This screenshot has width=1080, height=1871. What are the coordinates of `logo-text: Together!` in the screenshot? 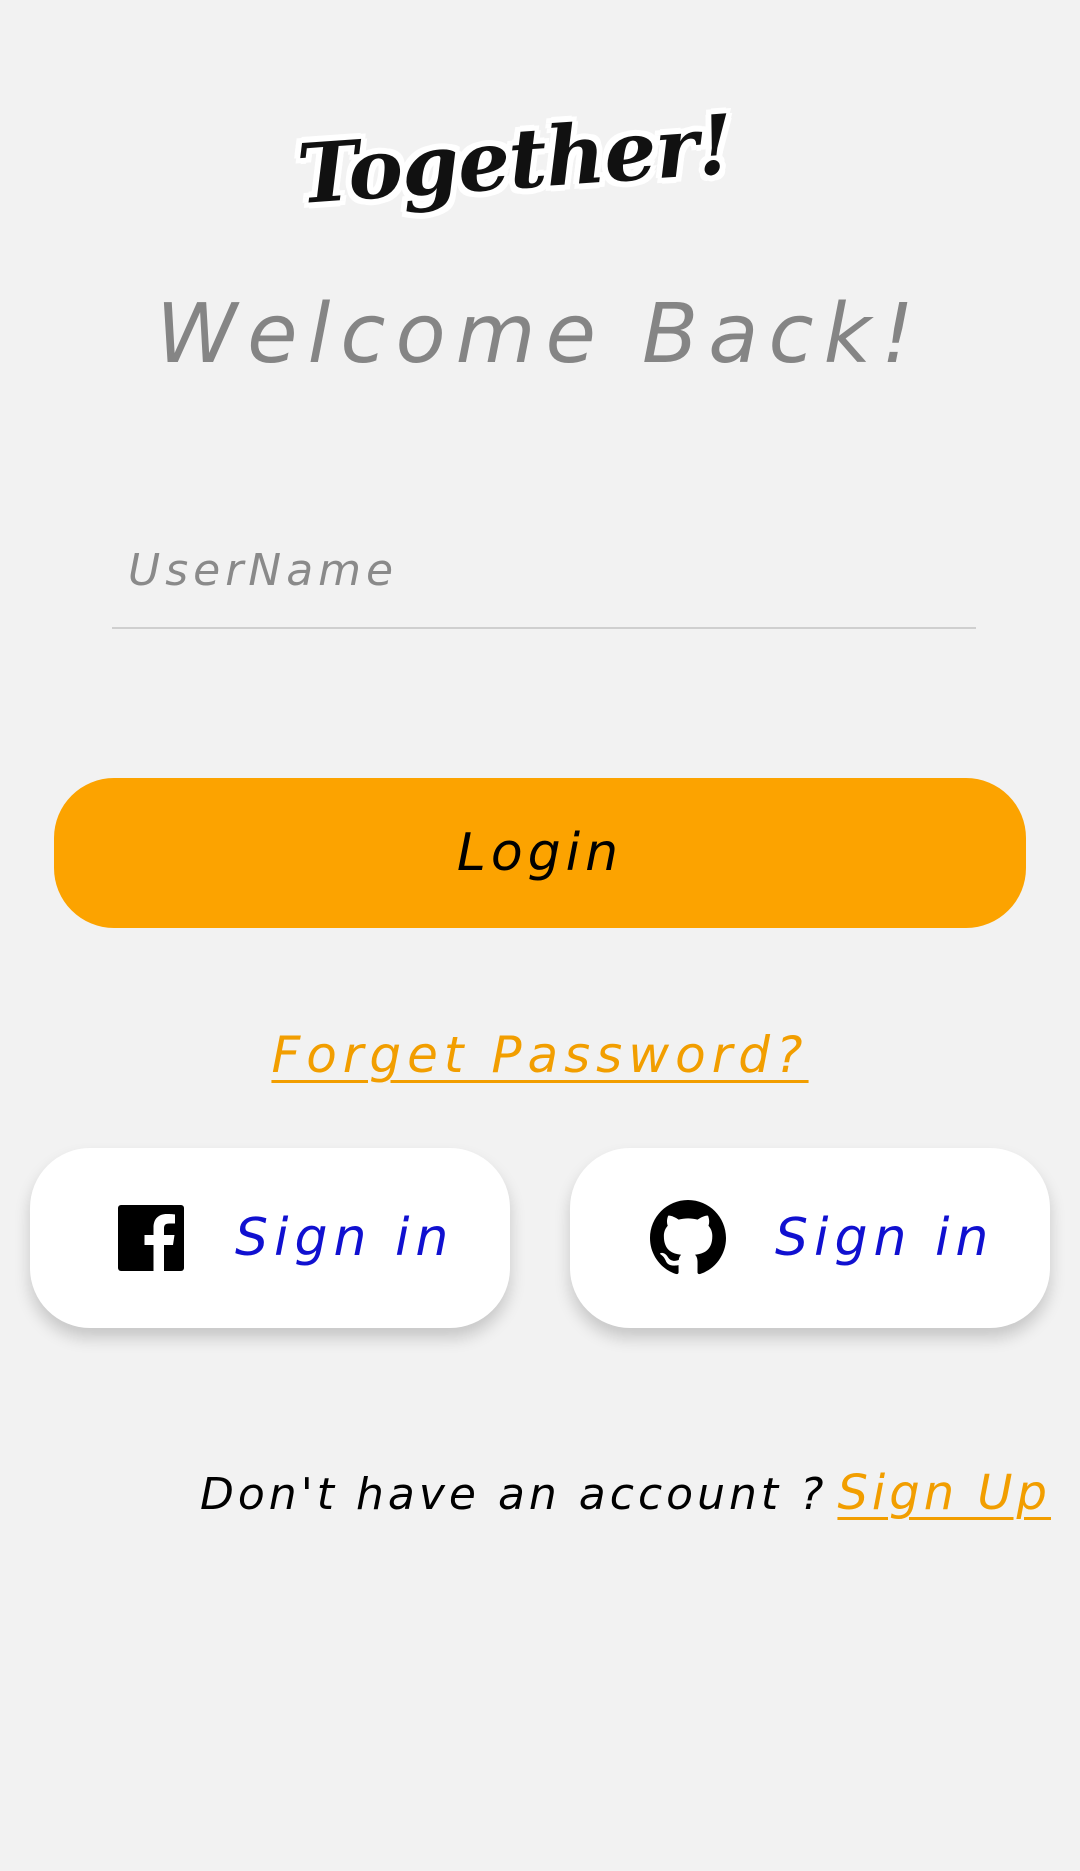 It's located at (515, 160).